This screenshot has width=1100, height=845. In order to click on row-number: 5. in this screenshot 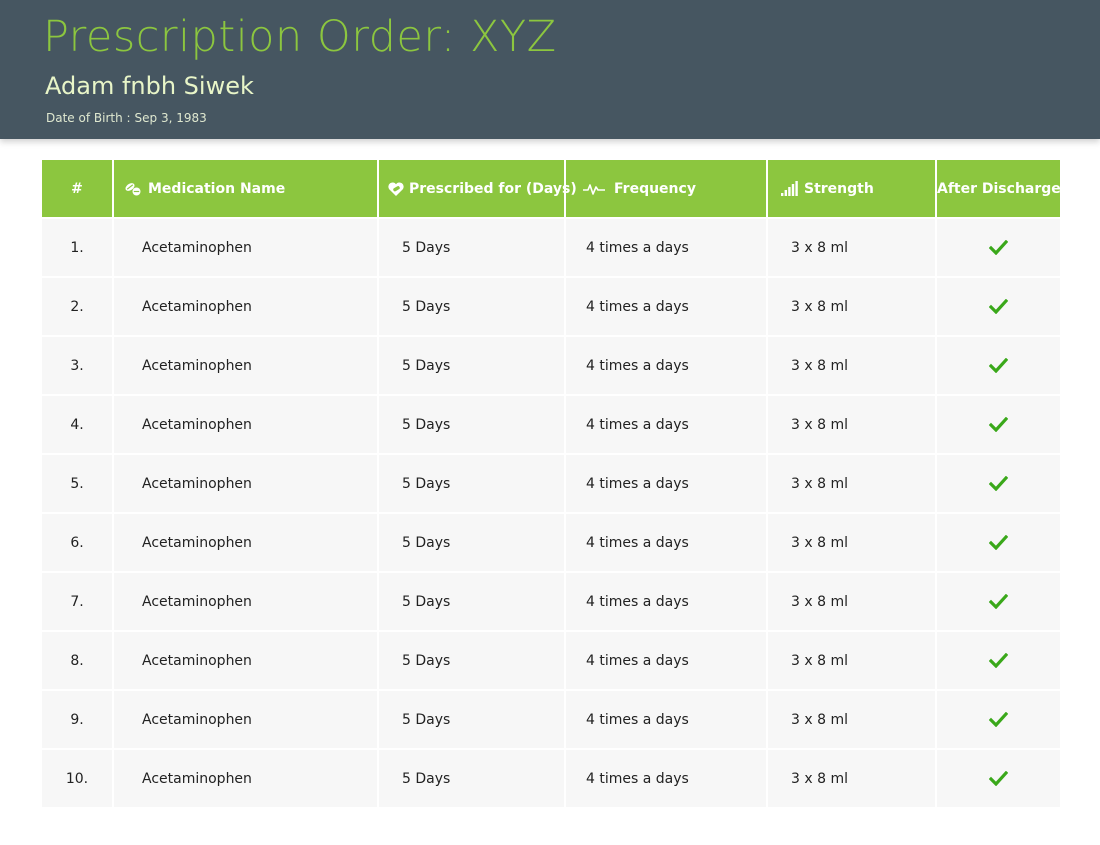, I will do `click(77, 483)`.